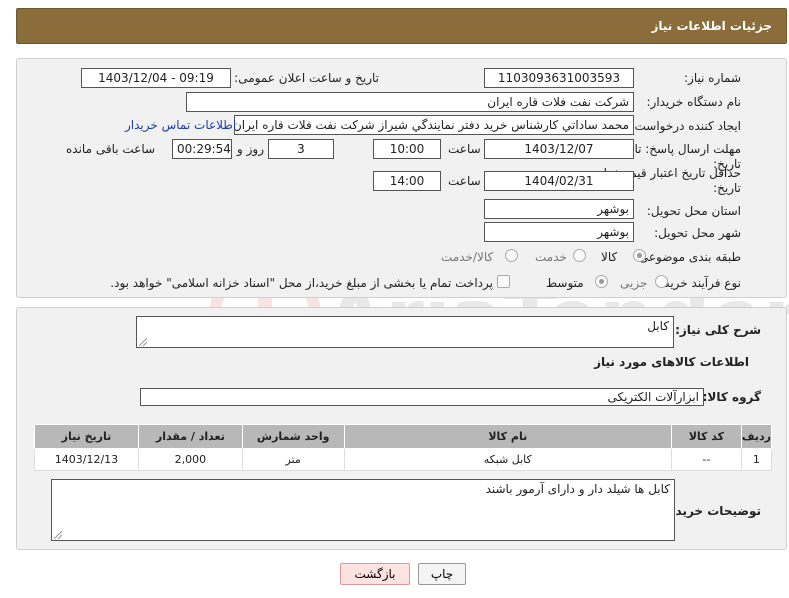 Image resolution: width=789 pixels, height=598 pixels. I want to click on goods-info-title: اطلاعات کالاهای مورد نیاز, so click(671, 362).